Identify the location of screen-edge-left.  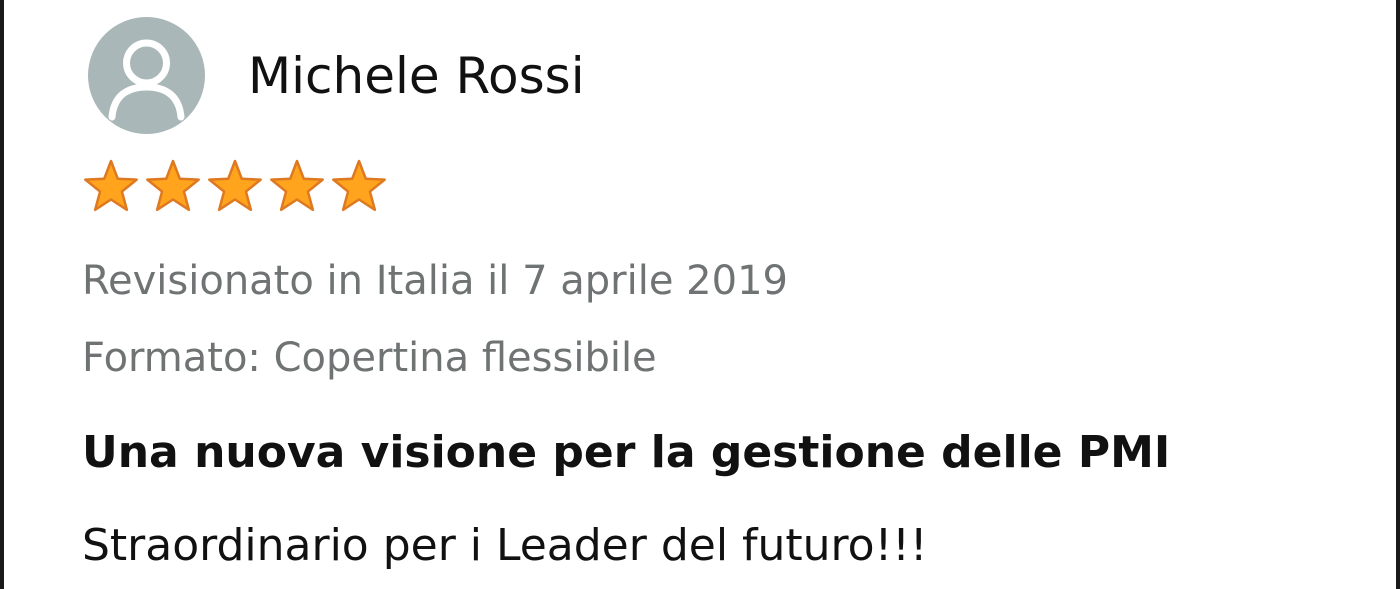
(2, 294).